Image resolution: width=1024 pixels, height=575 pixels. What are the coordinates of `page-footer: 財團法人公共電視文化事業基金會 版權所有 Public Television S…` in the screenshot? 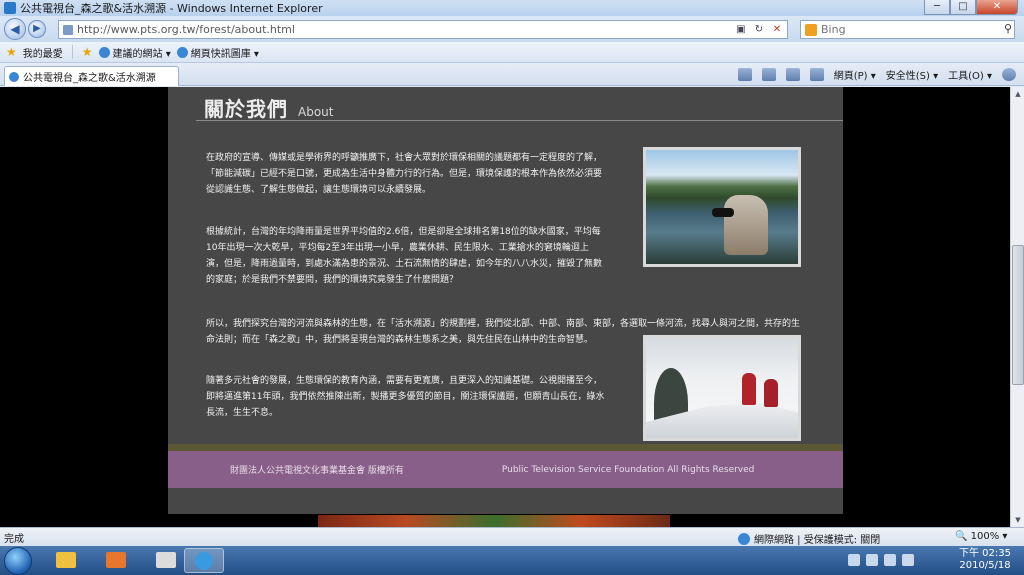 It's located at (505, 469).